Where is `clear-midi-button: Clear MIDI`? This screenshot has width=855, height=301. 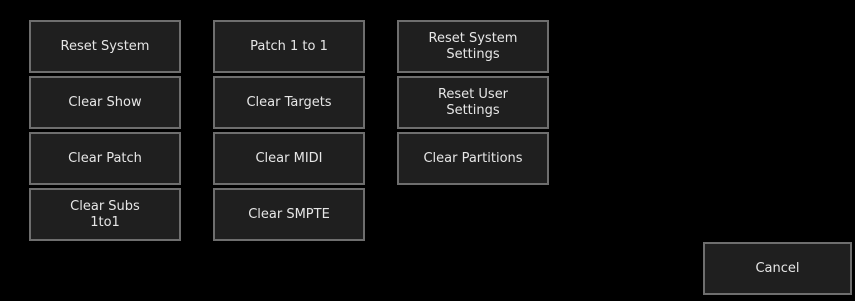
clear-midi-button: Clear MIDI is located at coordinates (289, 158).